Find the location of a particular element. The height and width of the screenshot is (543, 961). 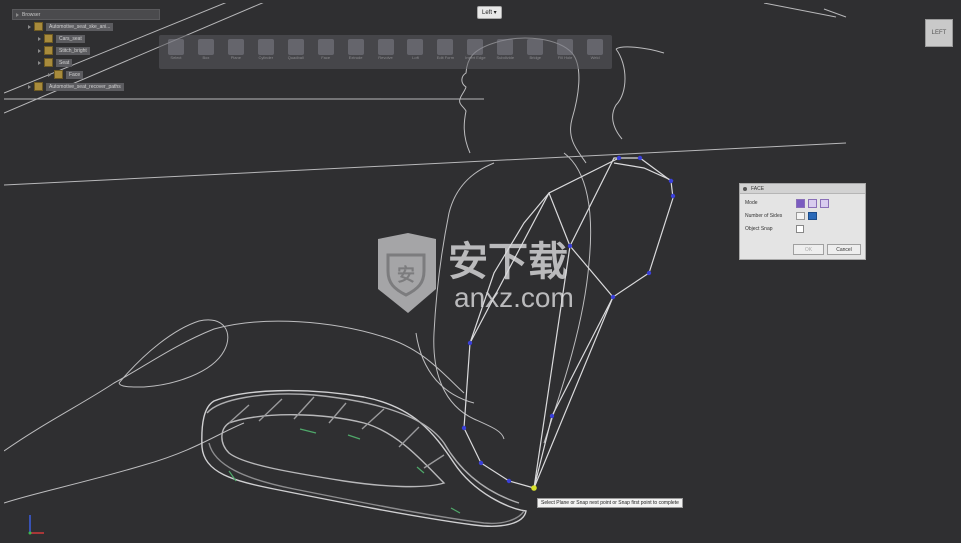

tool-subdivide-button: Subdivide is located at coordinates (505, 52).